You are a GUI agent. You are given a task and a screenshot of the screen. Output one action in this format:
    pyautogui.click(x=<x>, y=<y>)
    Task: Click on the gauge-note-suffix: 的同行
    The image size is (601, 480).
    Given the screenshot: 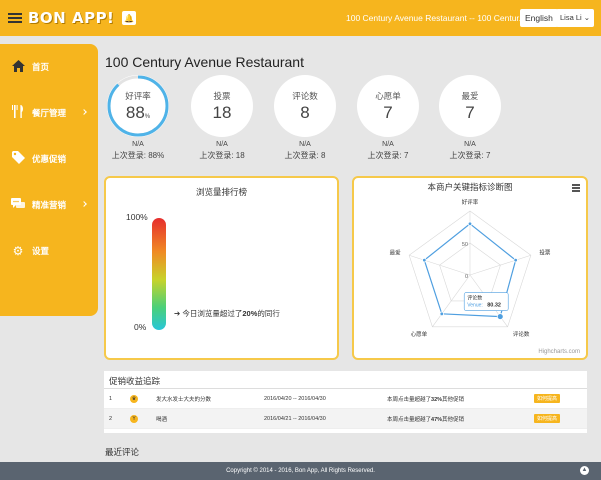 What is the action you would take?
    pyautogui.click(x=268, y=313)
    